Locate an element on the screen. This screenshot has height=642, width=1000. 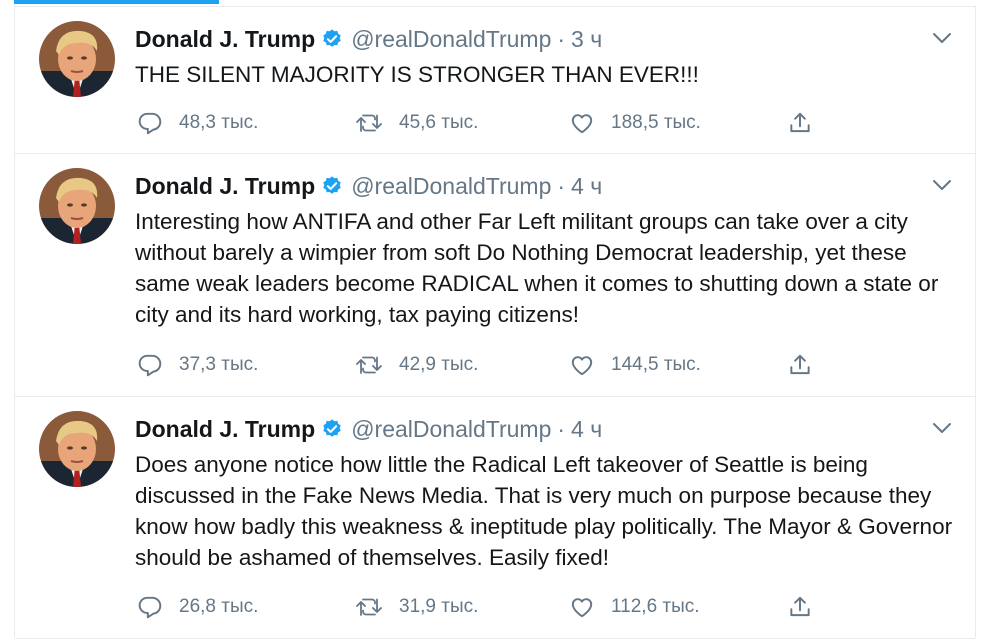
retweet-count: 45,6 тыс. is located at coordinates (439, 122).